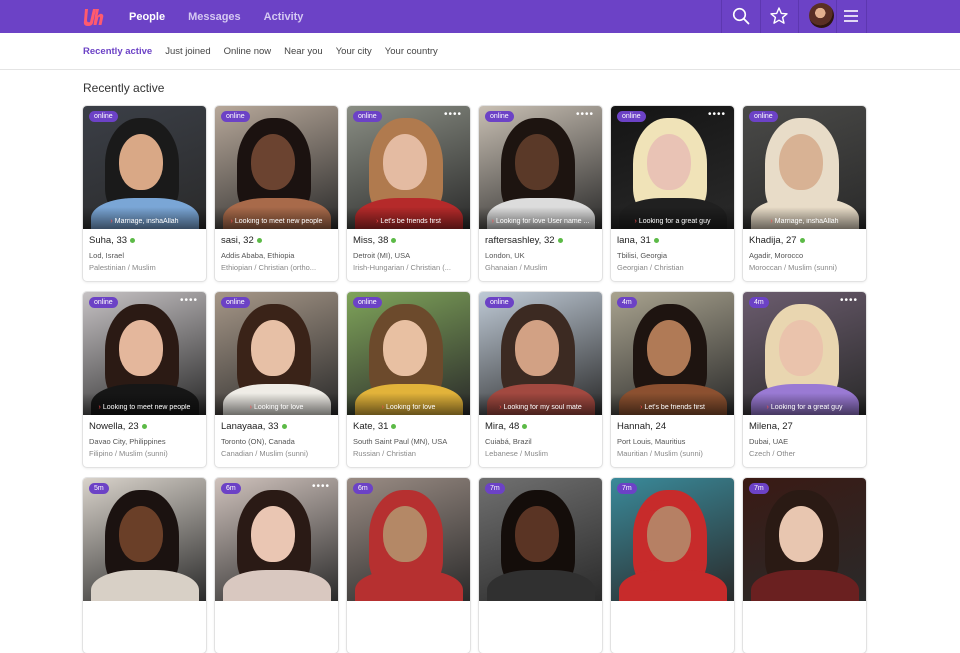 This screenshot has width=960, height=653. What do you see at coordinates (672, 407) in the screenshot?
I see `caption-text: › Let's be friends first` at bounding box center [672, 407].